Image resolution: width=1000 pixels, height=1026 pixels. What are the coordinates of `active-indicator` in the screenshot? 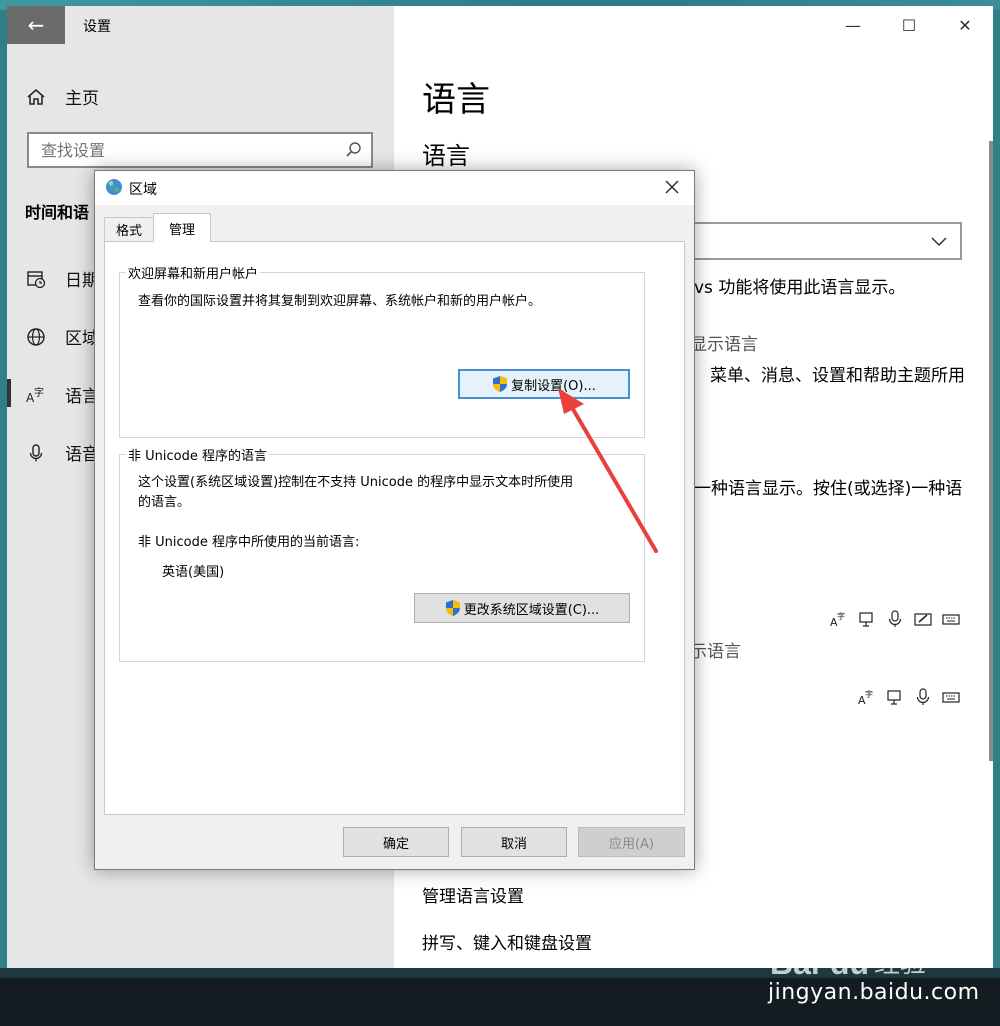 It's located at (9, 393).